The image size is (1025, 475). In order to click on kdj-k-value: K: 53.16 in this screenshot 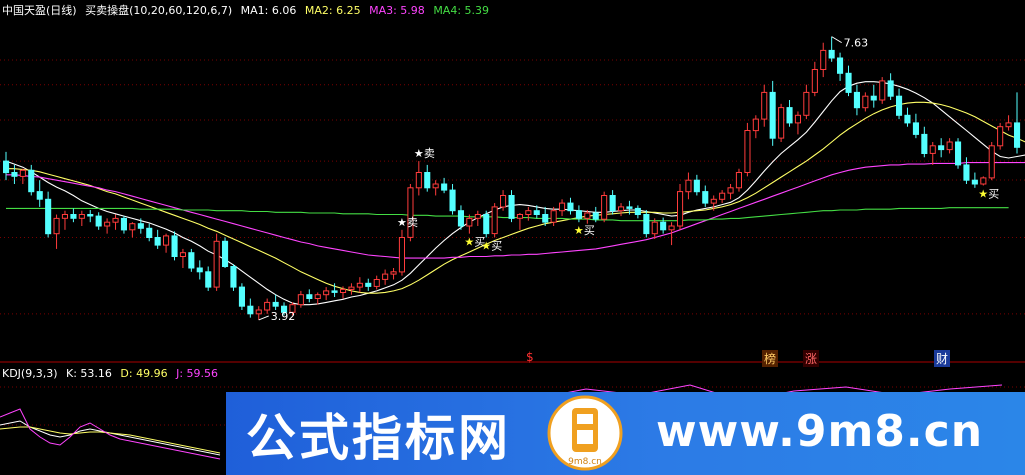, I will do `click(89, 373)`.